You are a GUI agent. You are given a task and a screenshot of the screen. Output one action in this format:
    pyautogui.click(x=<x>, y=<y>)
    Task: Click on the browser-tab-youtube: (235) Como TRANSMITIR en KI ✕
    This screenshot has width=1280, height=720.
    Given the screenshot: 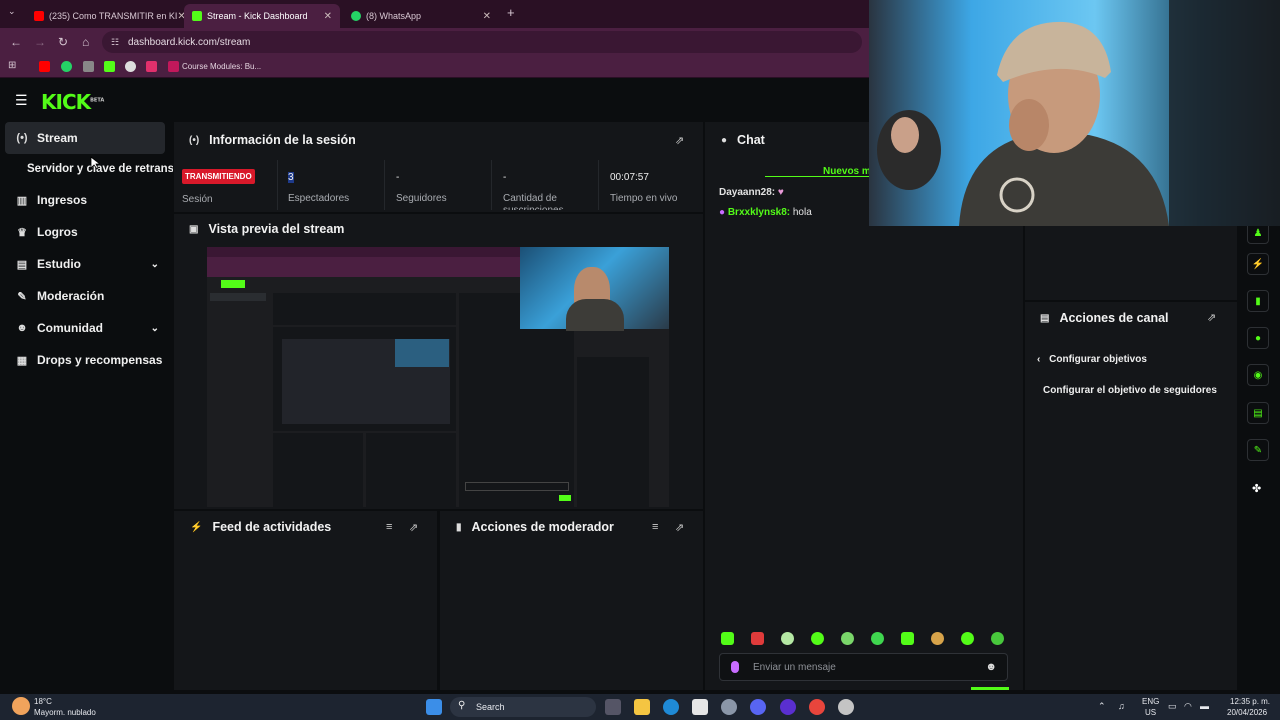 What is the action you would take?
    pyautogui.click(x=106, y=16)
    